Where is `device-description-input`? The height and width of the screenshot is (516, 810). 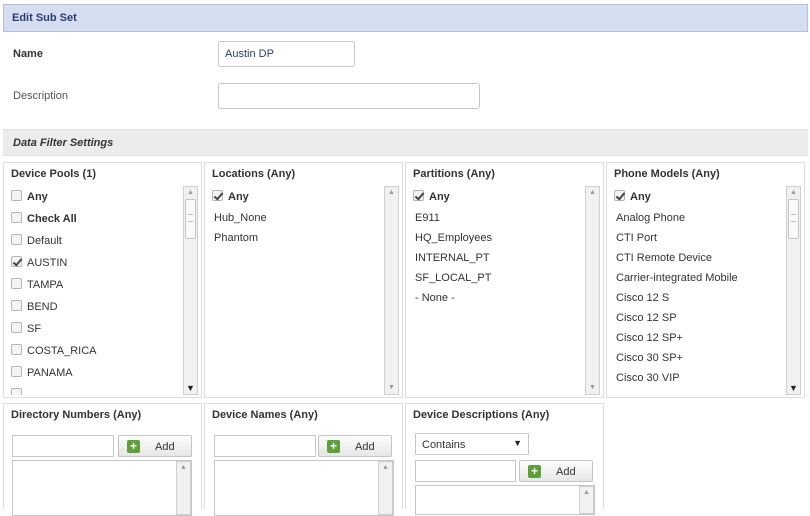 device-description-input is located at coordinates (465, 471).